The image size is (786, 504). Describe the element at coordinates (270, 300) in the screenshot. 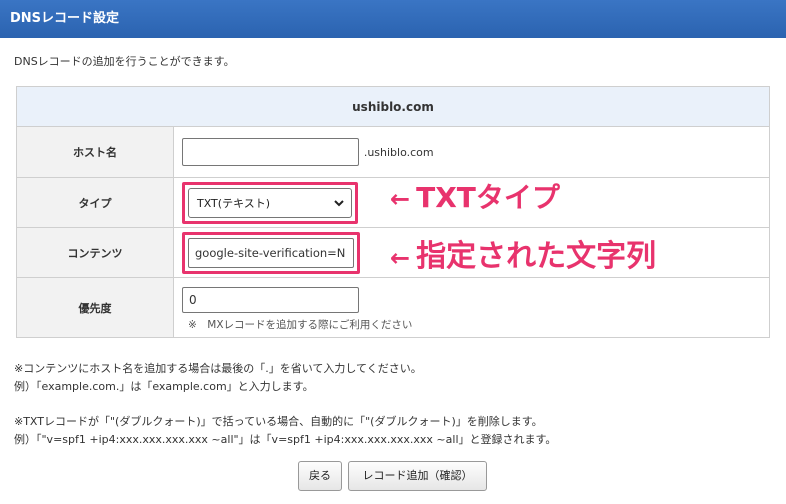

I see `priority-input: 0` at that location.